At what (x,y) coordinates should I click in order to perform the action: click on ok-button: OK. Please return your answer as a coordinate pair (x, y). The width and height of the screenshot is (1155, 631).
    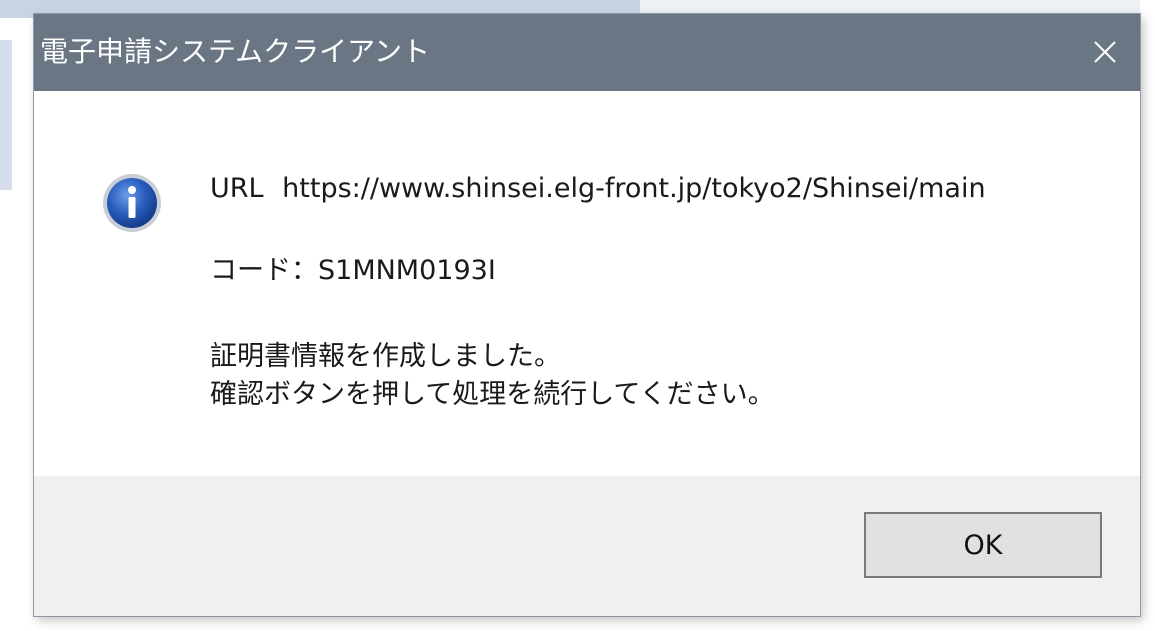
    Looking at the image, I should click on (983, 545).